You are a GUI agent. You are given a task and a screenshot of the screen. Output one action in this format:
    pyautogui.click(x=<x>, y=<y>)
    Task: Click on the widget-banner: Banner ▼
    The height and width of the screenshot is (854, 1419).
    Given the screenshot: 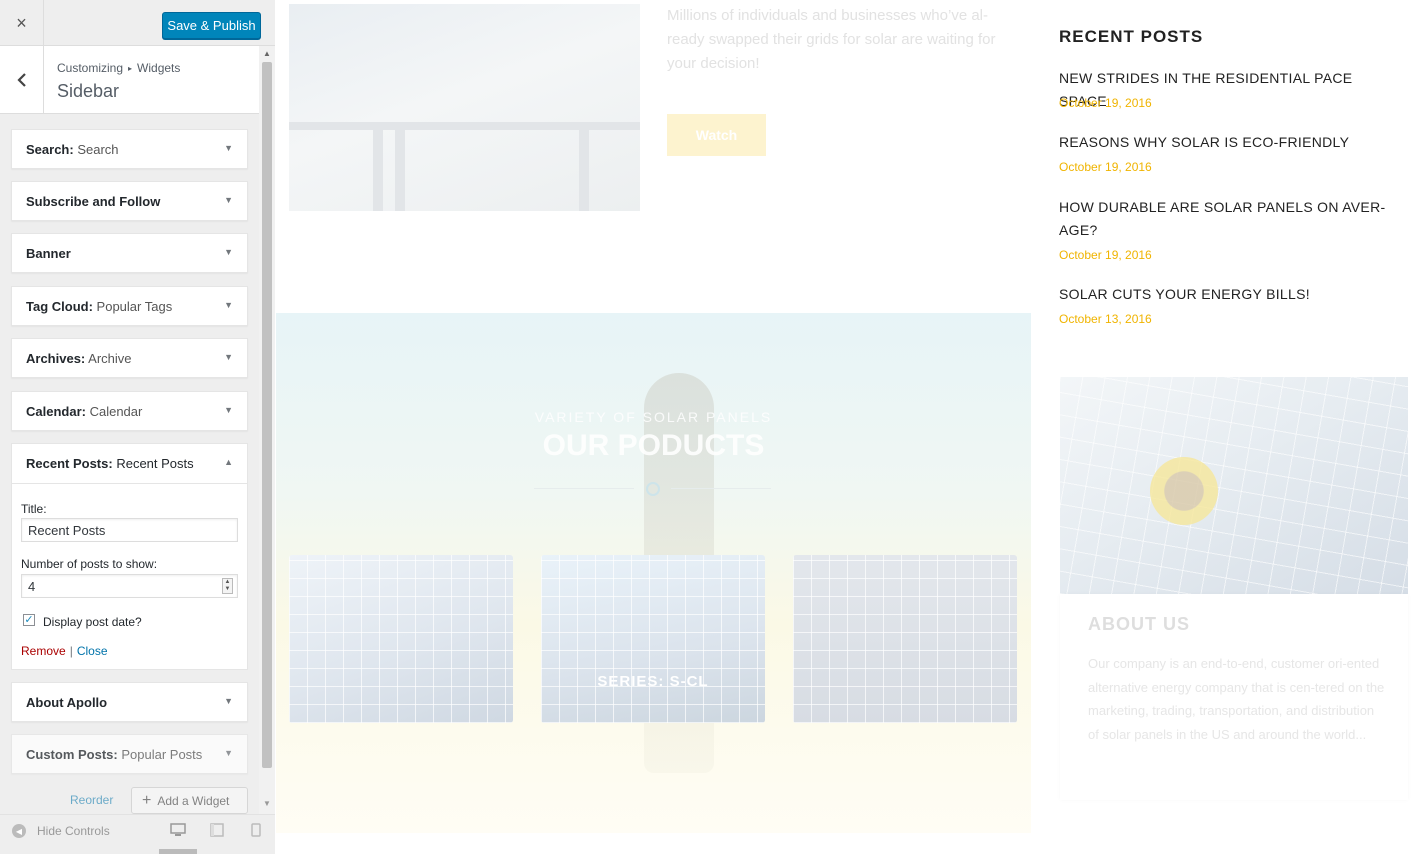 What is the action you would take?
    pyautogui.click(x=129, y=253)
    